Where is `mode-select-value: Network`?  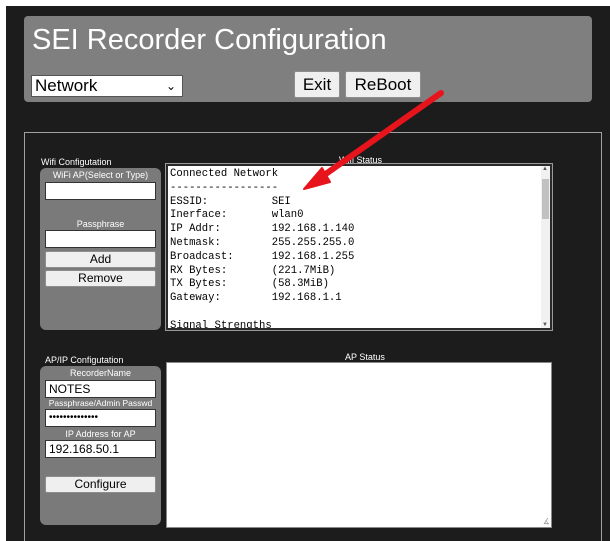 mode-select-value: Network is located at coordinates (66, 85).